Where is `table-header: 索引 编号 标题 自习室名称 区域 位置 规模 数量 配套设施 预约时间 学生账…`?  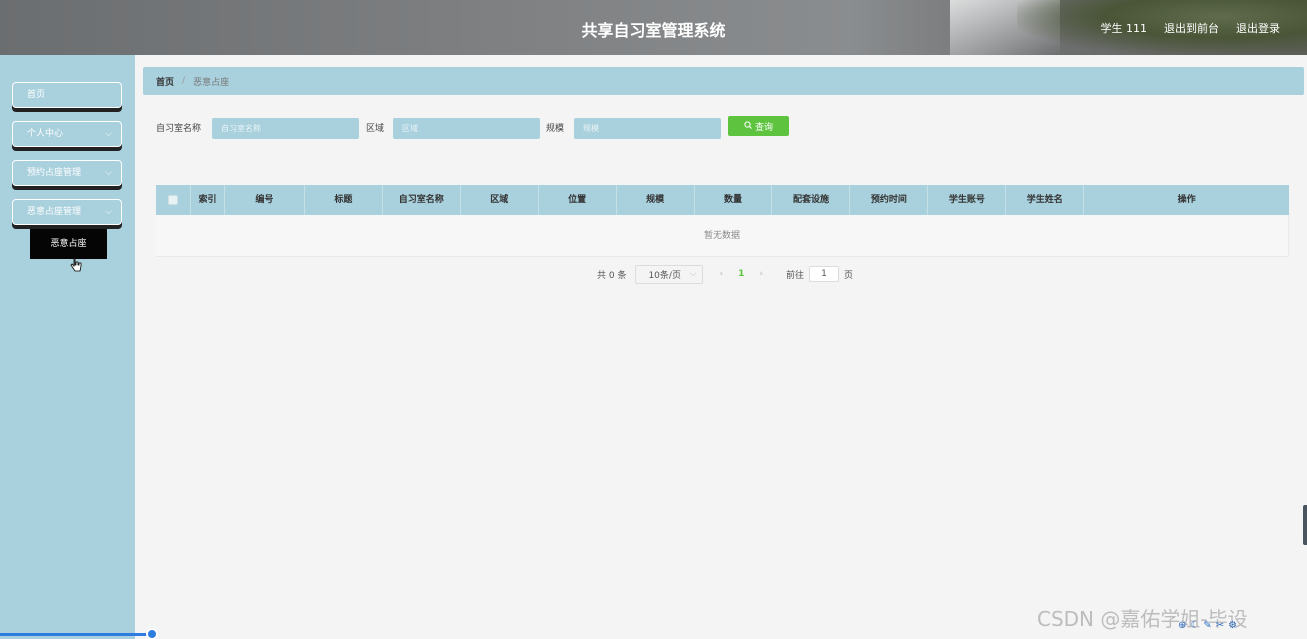
table-header: 索引 编号 标题 自习室名称 区域 位置 规模 数量 配套设施 预约时间 学生账… is located at coordinates (722, 200).